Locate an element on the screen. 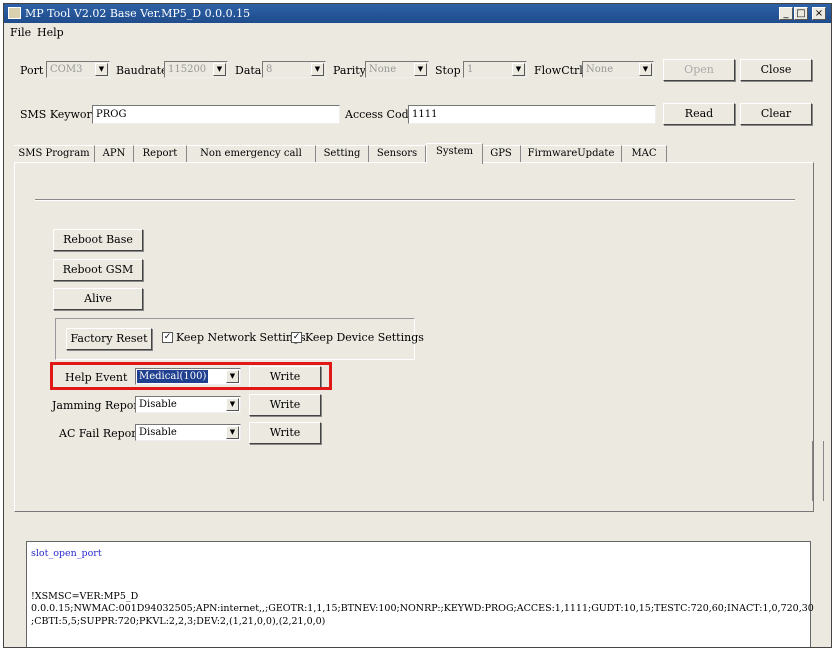 Image resolution: width=835 pixels, height=651 pixels. reboot-gsm-button: Reboot GSM is located at coordinates (98, 270).